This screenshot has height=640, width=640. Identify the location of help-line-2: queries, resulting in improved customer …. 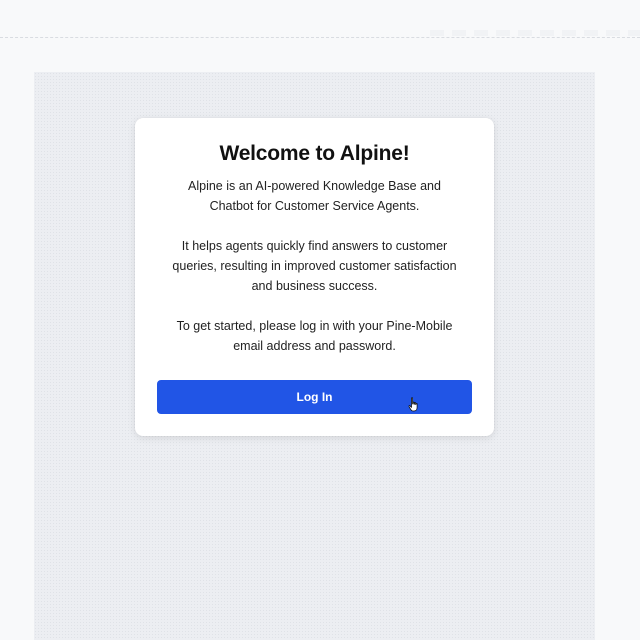
(314, 266).